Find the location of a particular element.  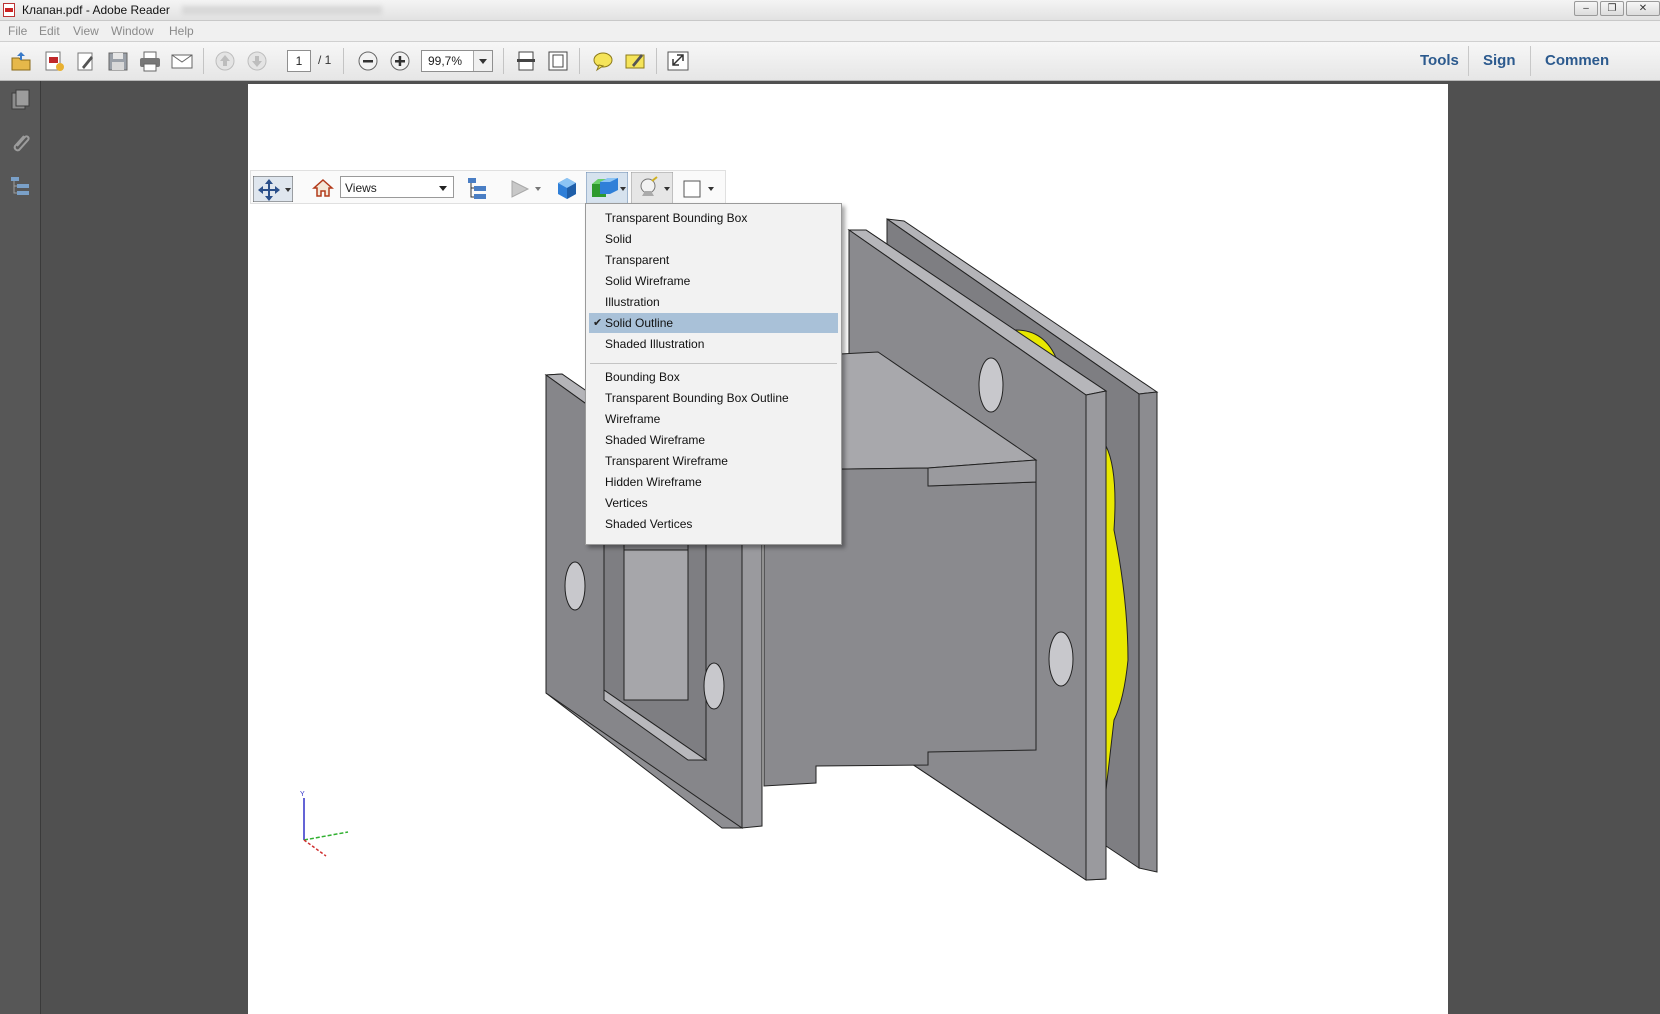

model-tree-toggle-icon is located at coordinates (477, 189).